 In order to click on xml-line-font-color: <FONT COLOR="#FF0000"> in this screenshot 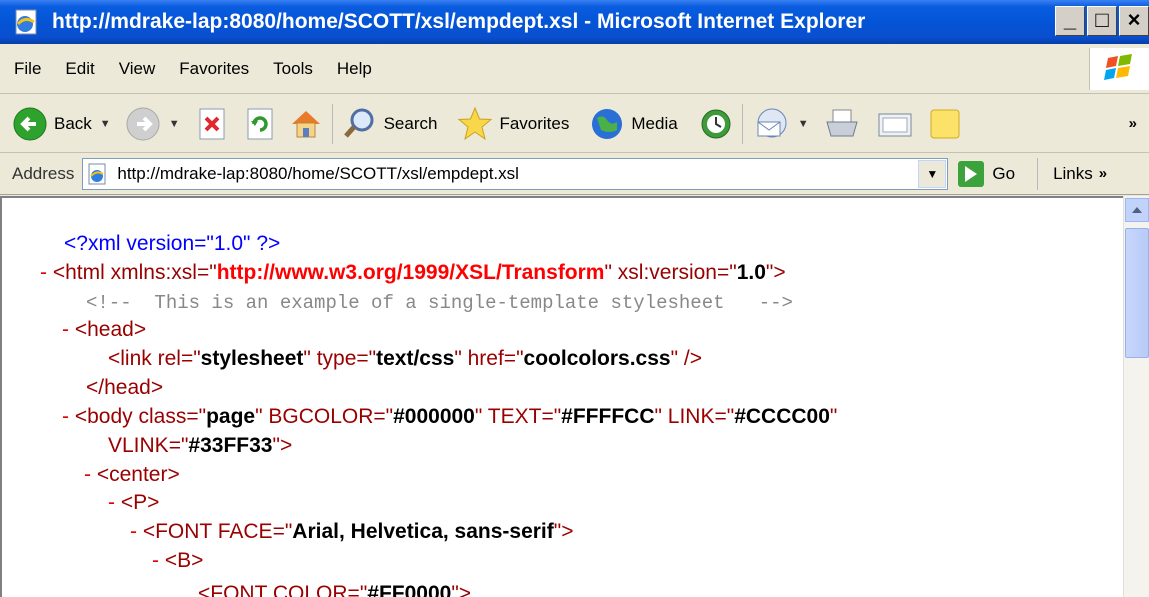, I will do `click(334, 588)`.